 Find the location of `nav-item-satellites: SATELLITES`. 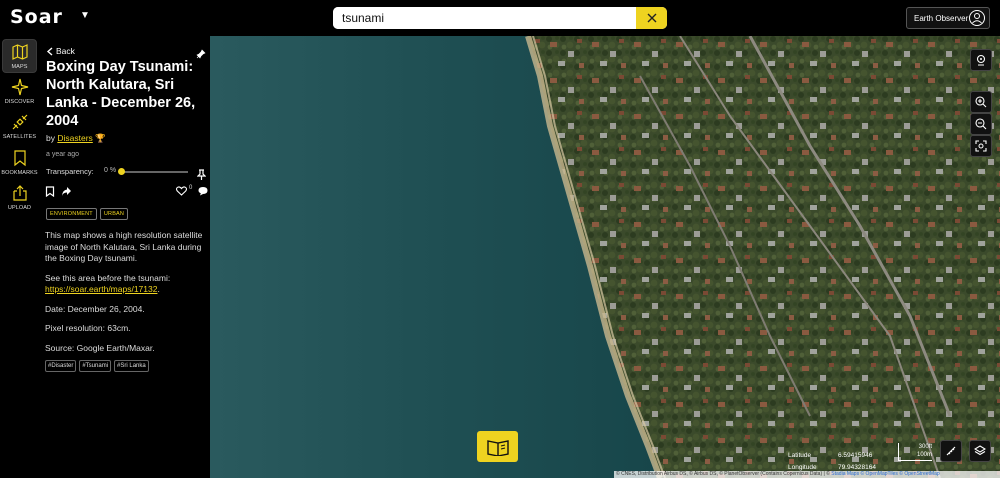

nav-item-satellites: SATELLITES is located at coordinates (19, 127).